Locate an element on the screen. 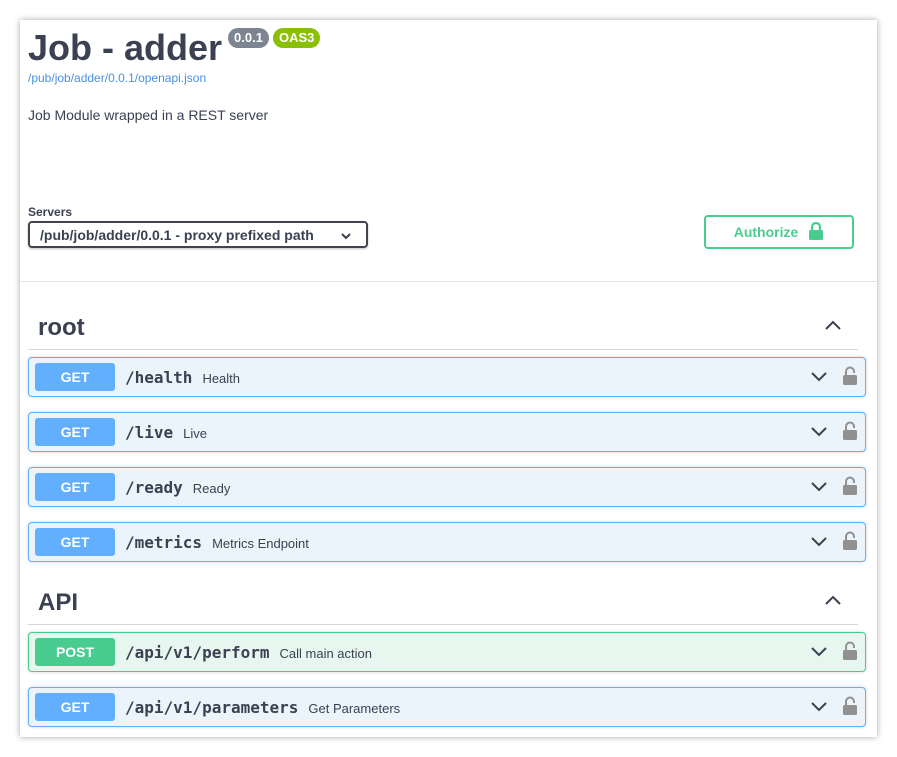  operation-get-live: GET /live Live is located at coordinates (447, 432).